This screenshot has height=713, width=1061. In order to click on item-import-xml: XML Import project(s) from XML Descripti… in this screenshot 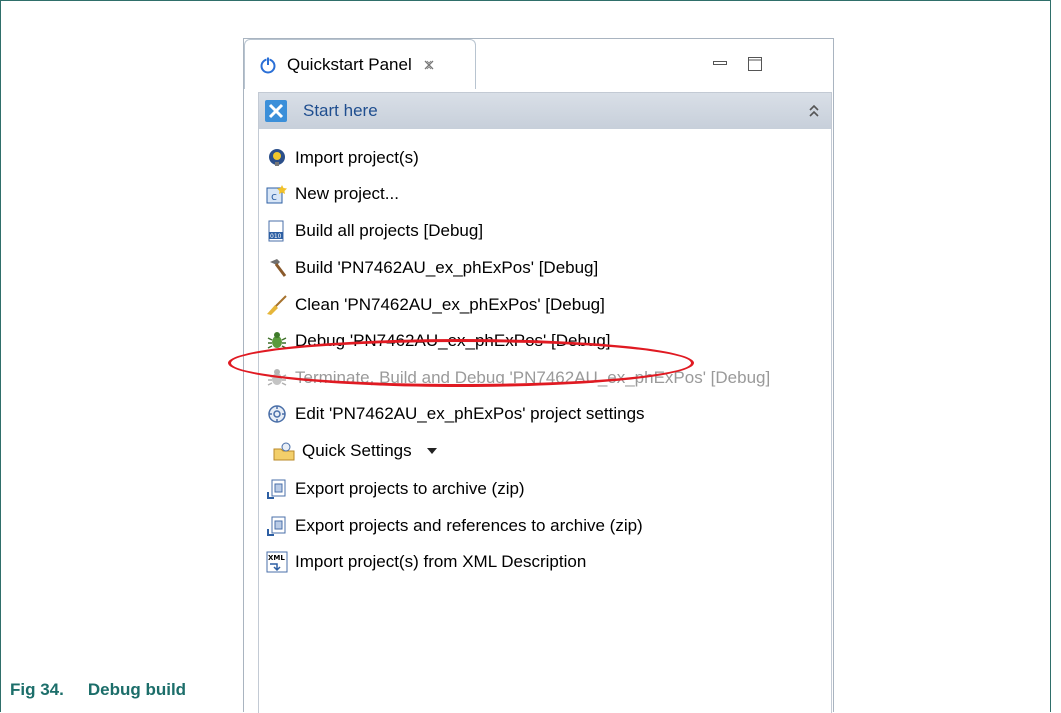, I will do `click(545, 562)`.